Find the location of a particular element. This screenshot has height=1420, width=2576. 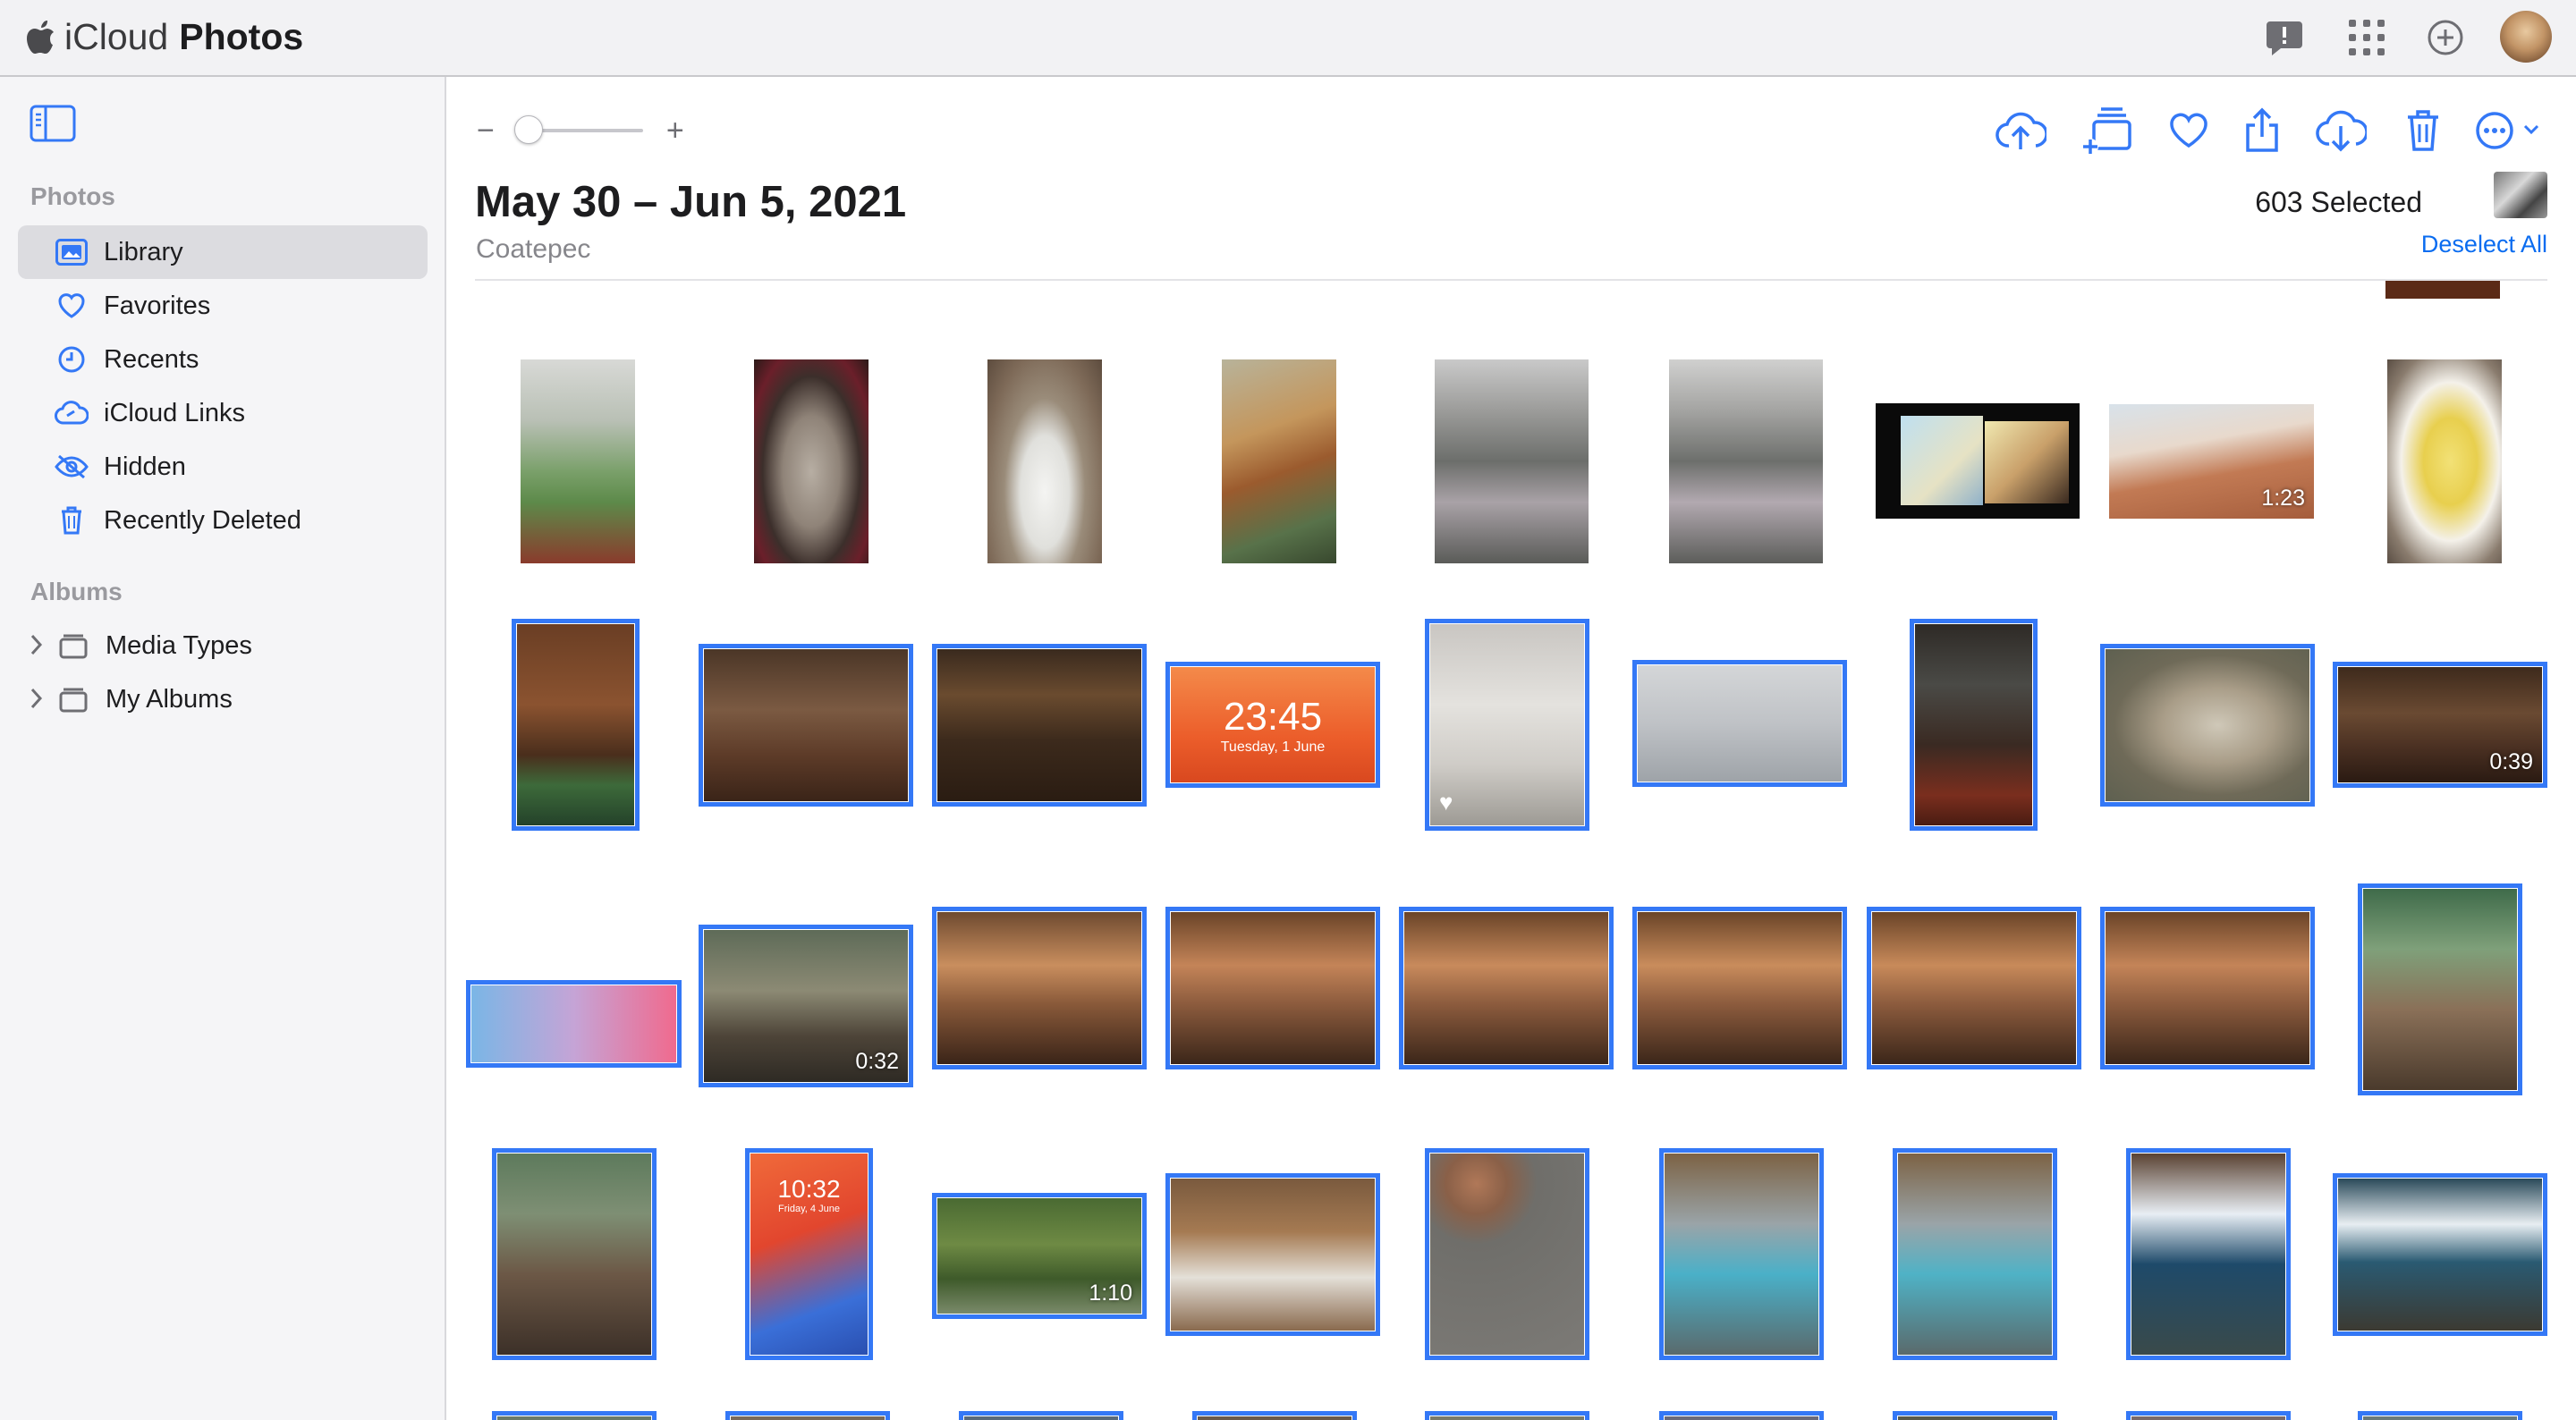

sidebar-item-library: Library is located at coordinates (223, 252).